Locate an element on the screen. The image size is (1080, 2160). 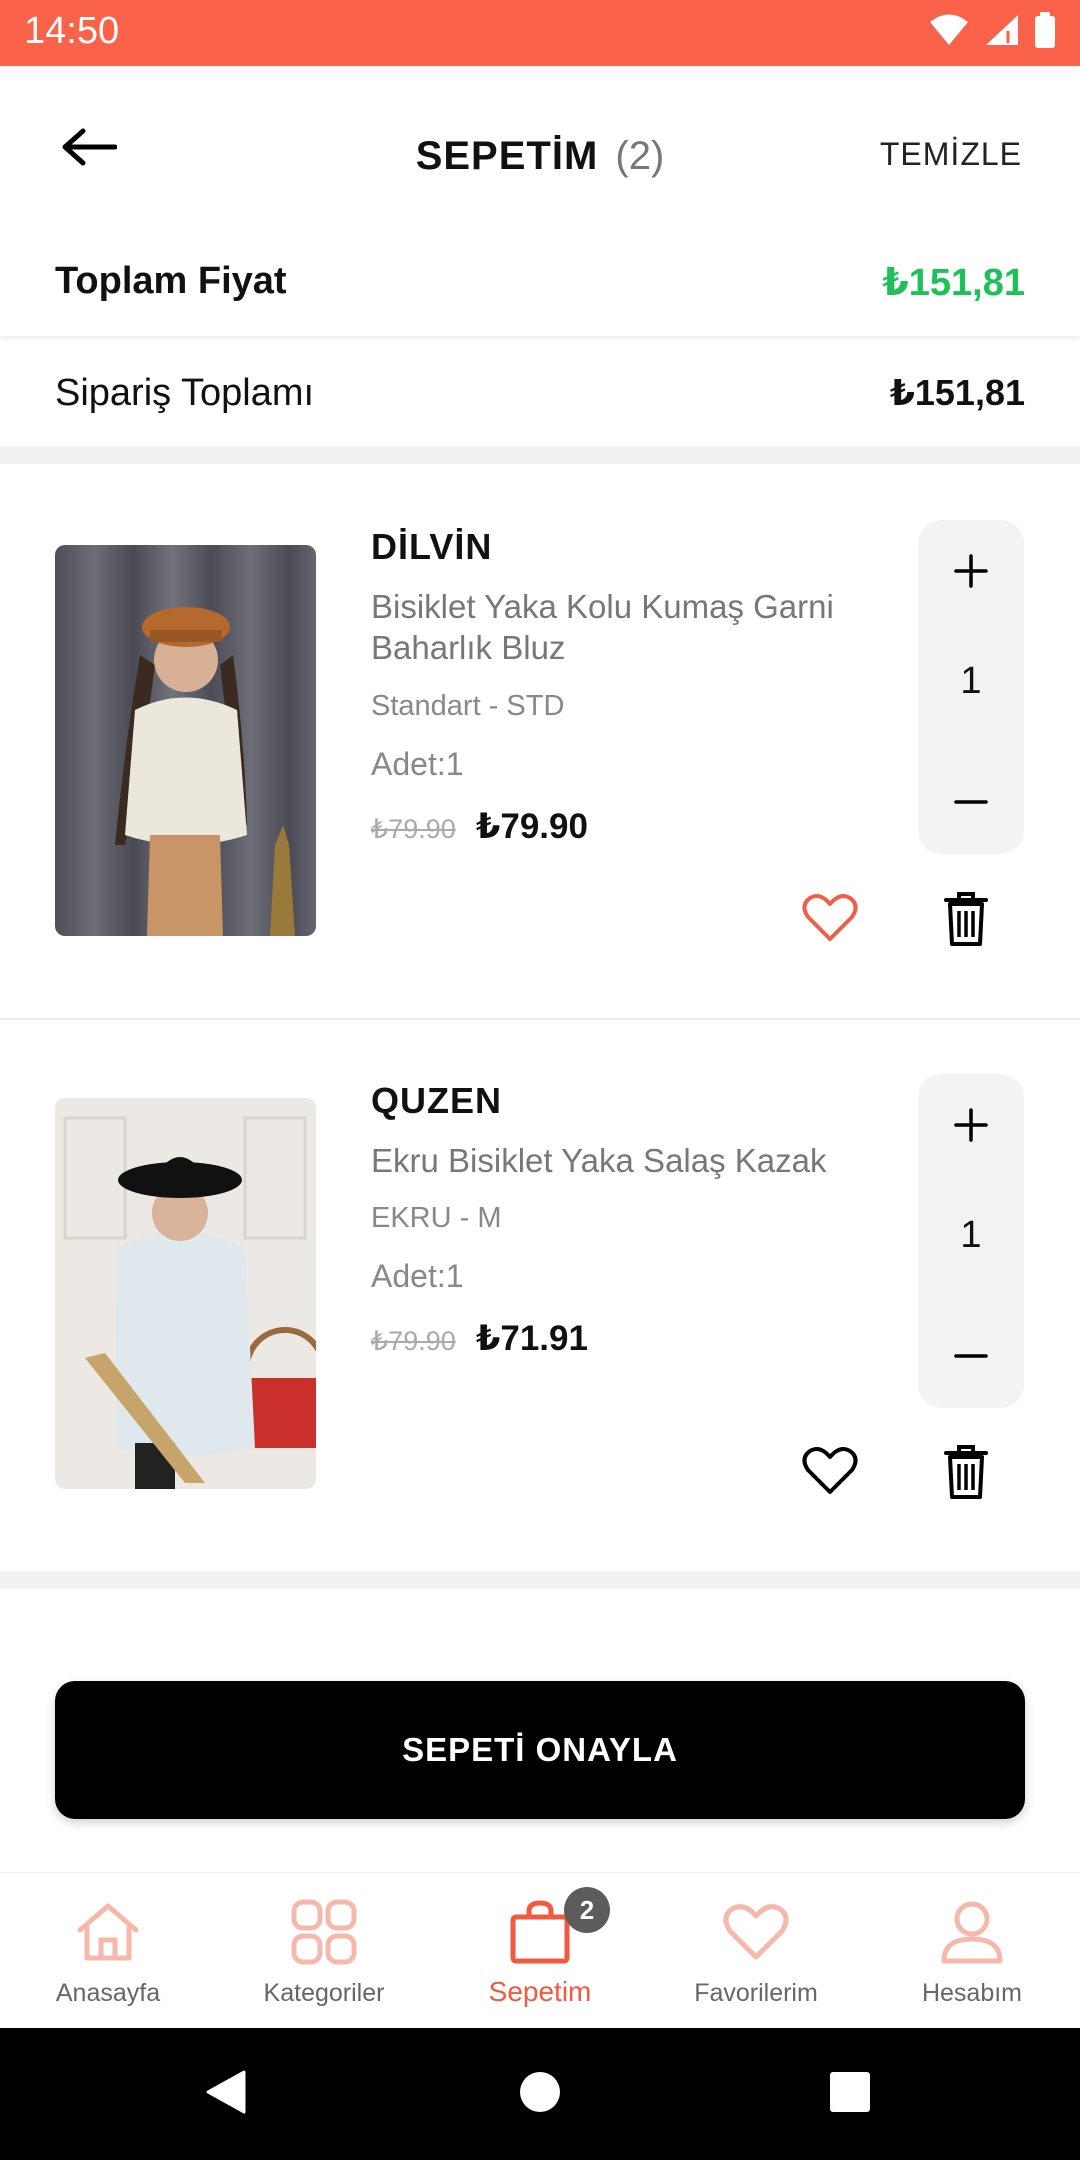
shopping-bag-icon is located at coordinates (540, 1932).